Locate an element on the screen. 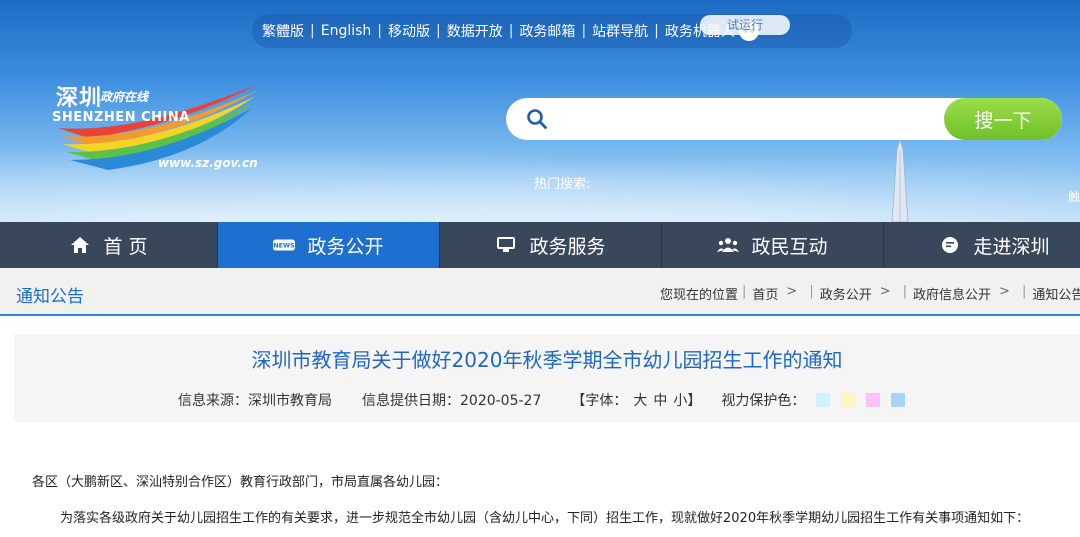 This screenshot has height=537, width=1080. search-input is located at coordinates (748, 119).